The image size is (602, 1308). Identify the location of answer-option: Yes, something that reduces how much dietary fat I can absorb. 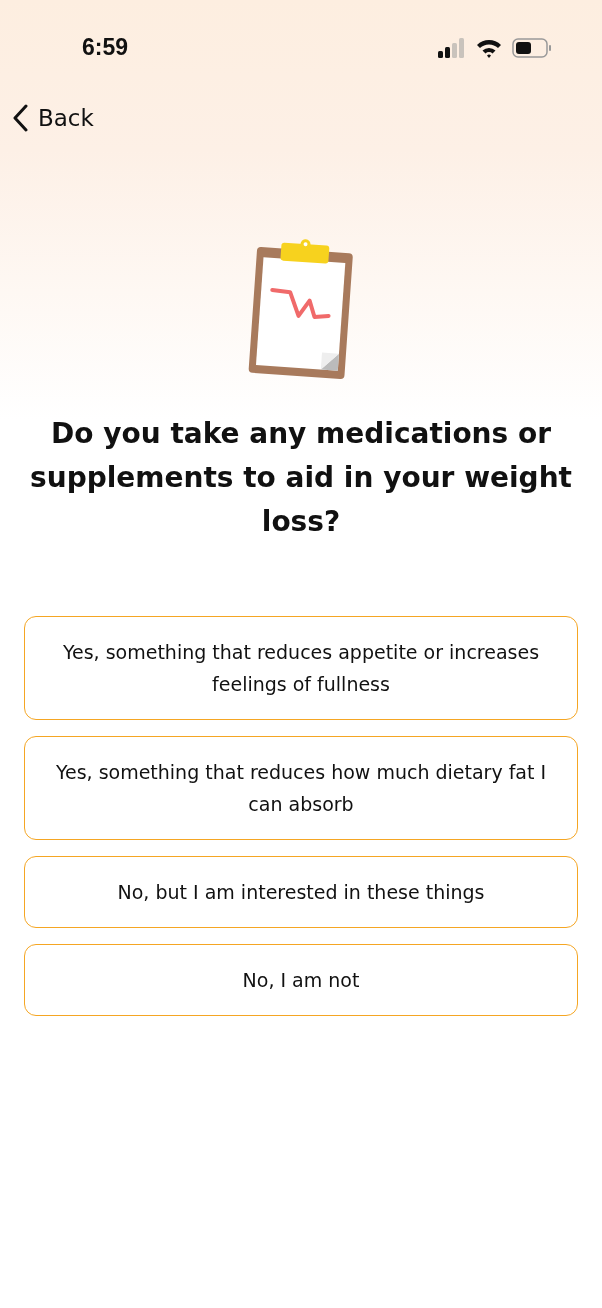
(301, 788).